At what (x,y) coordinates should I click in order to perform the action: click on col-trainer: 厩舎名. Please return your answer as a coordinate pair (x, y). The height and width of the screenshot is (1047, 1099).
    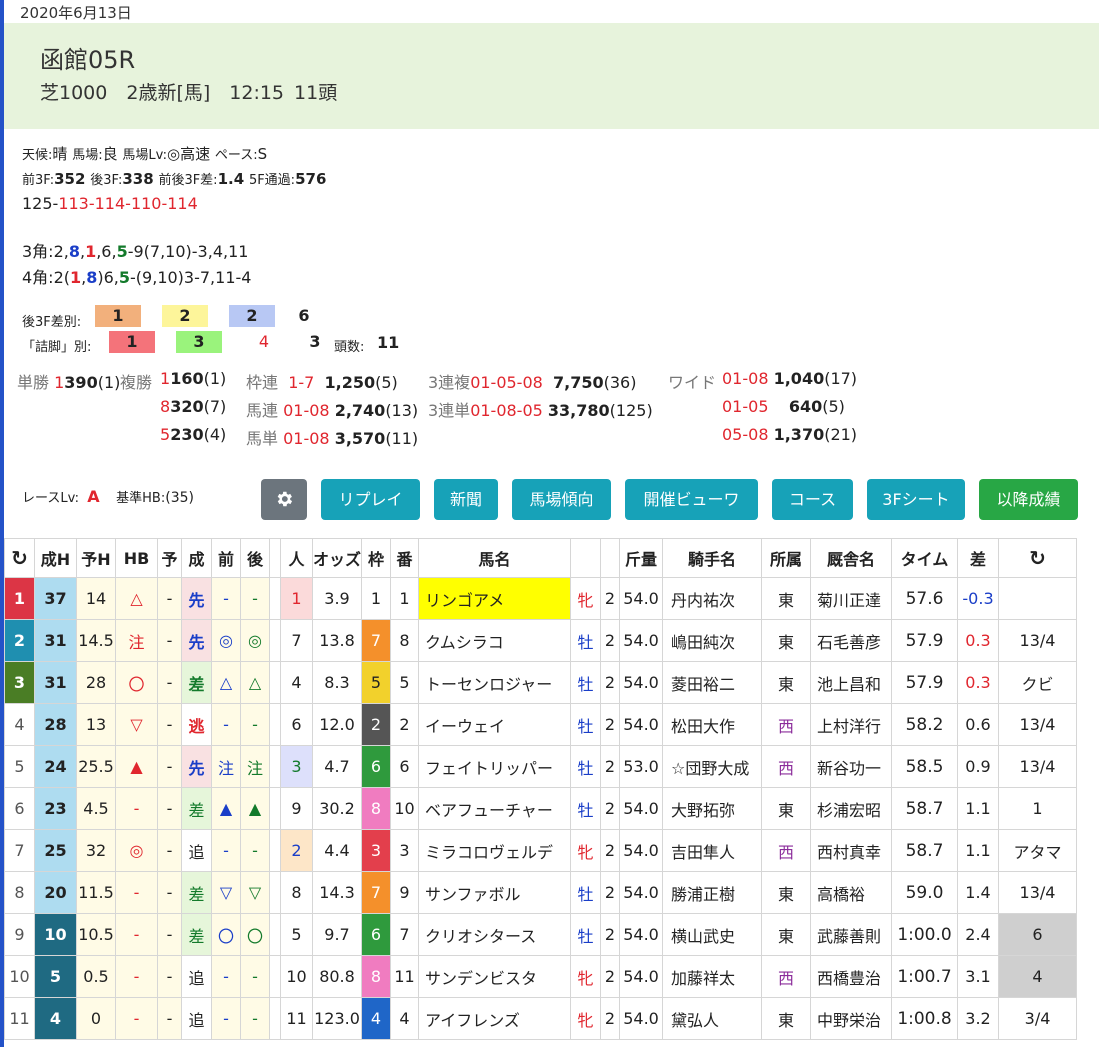
    Looking at the image, I should click on (851, 558).